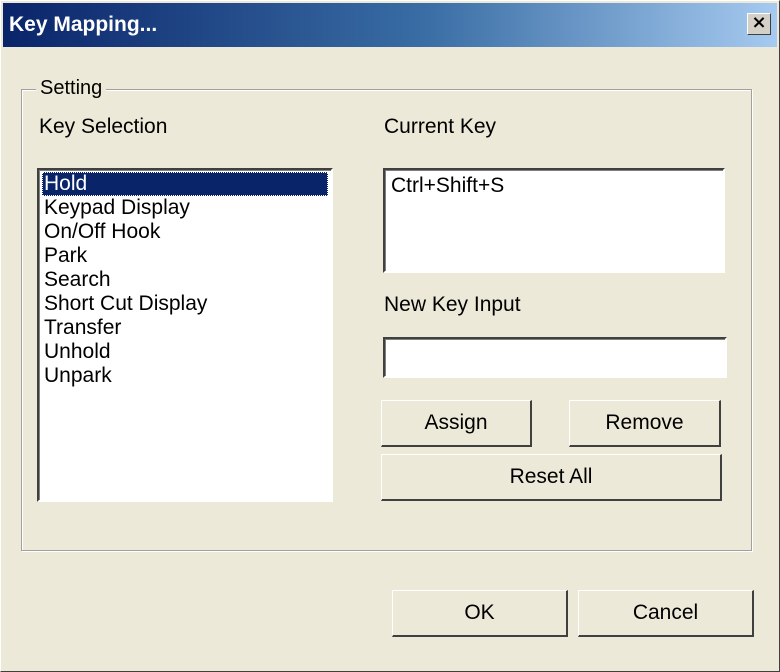 The image size is (780, 672). Describe the element at coordinates (185, 304) in the screenshot. I see `list-item-short-cut-display: Short Cut Display` at that location.